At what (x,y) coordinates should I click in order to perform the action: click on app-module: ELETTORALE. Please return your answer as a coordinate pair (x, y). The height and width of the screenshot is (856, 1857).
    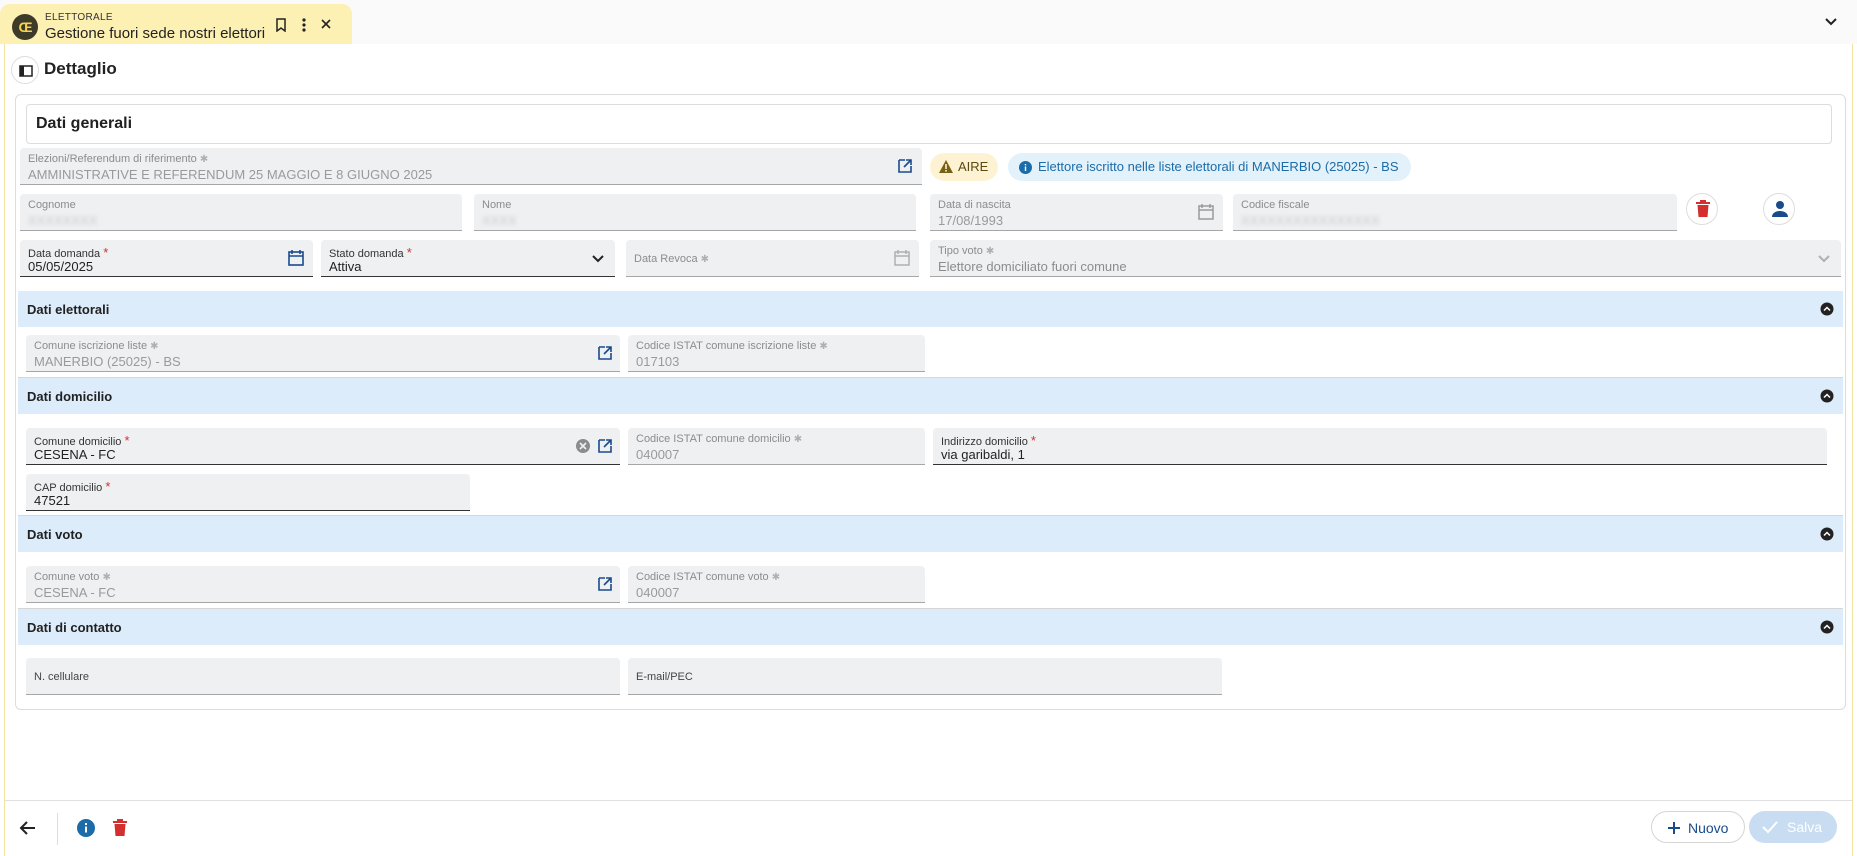
    Looking at the image, I should click on (79, 17).